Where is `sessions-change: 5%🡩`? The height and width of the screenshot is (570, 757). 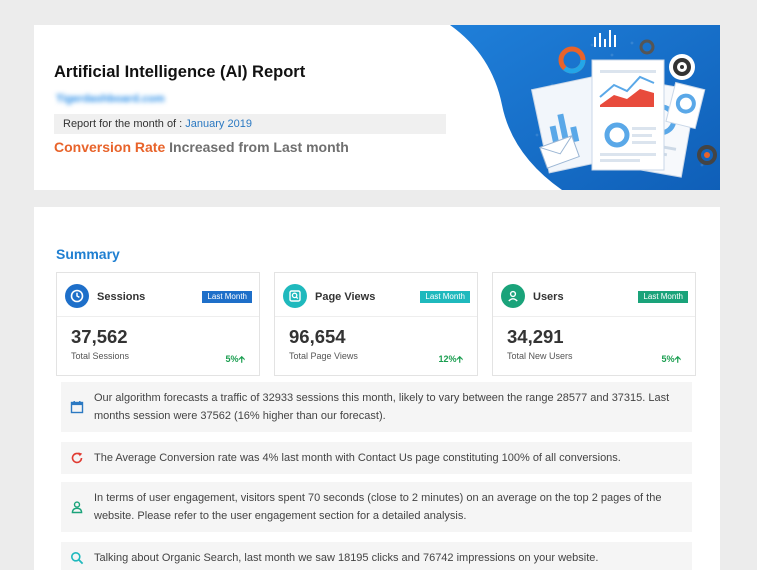 sessions-change: 5%🡩 is located at coordinates (235, 360).